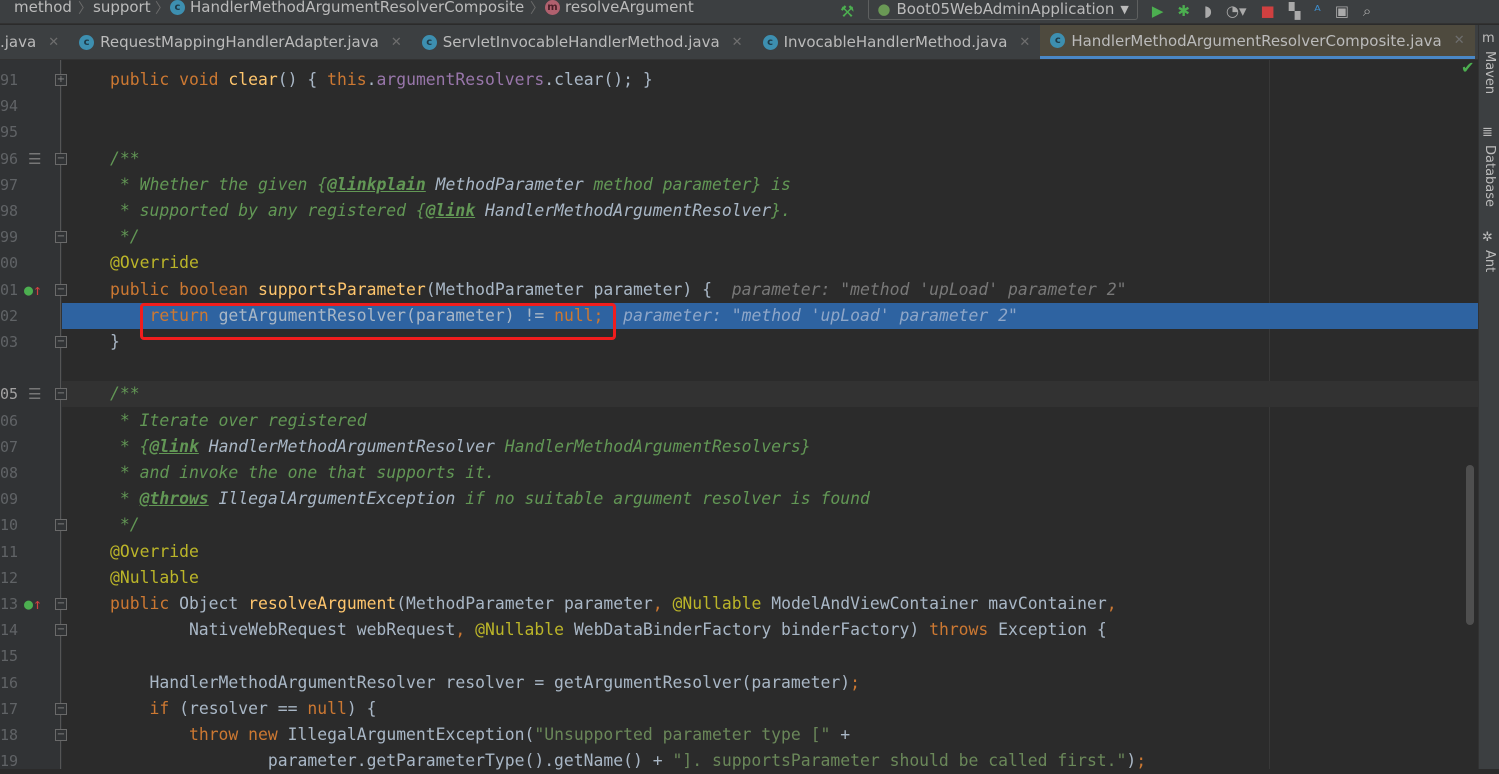 Image resolution: width=1499 pixels, height=774 pixels. Describe the element at coordinates (9, 132) in the screenshot. I see `line-number: 95` at that location.